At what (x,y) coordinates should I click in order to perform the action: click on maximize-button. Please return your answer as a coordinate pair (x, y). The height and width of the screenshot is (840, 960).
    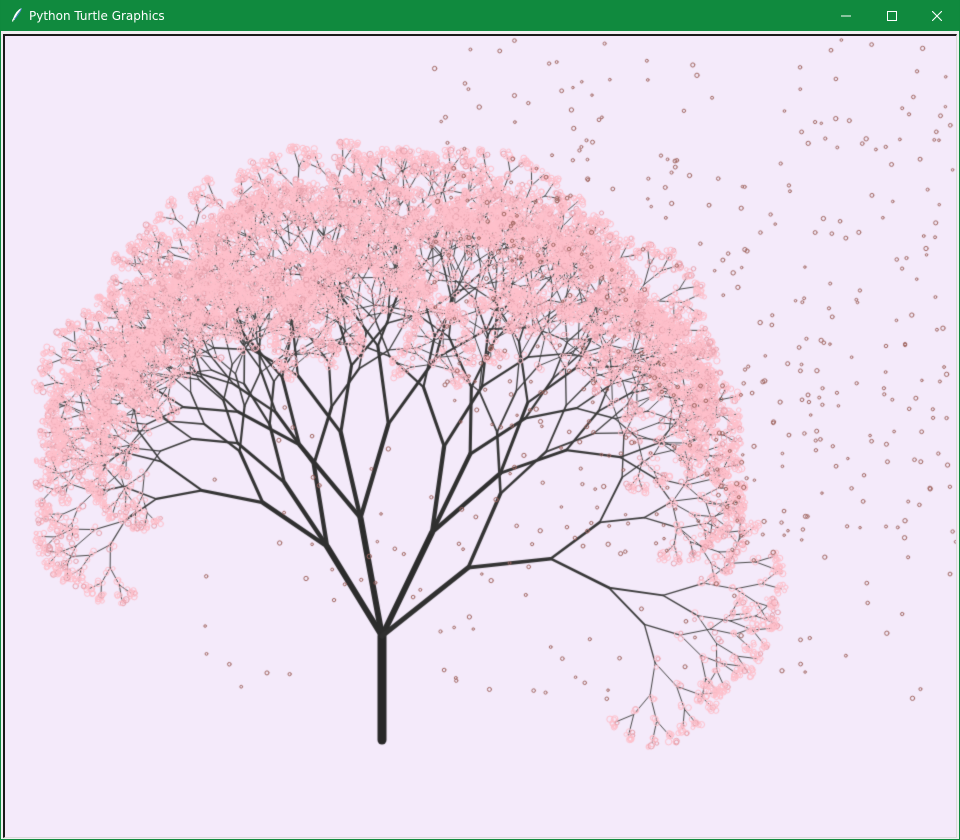
    Looking at the image, I should click on (892, 15).